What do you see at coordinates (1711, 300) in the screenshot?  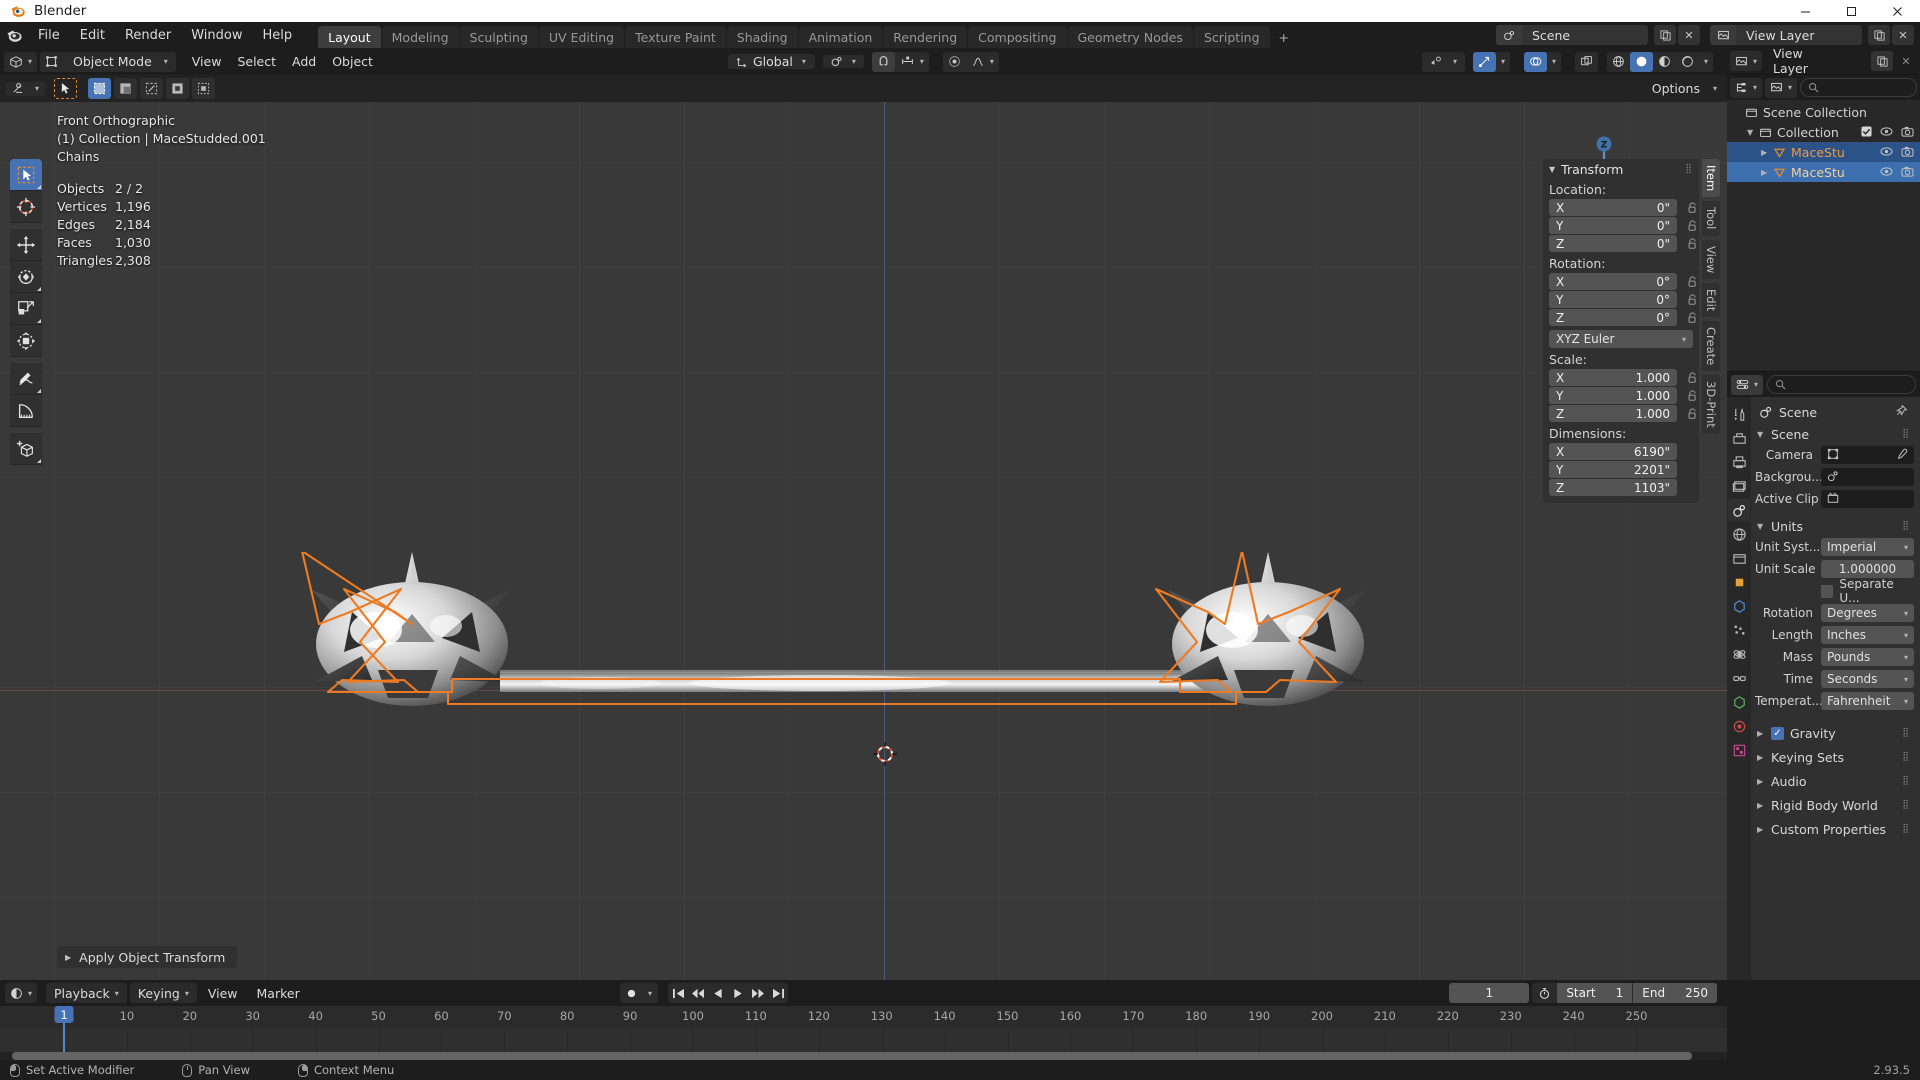 I see `sidebar-tab-edit: Edit` at bounding box center [1711, 300].